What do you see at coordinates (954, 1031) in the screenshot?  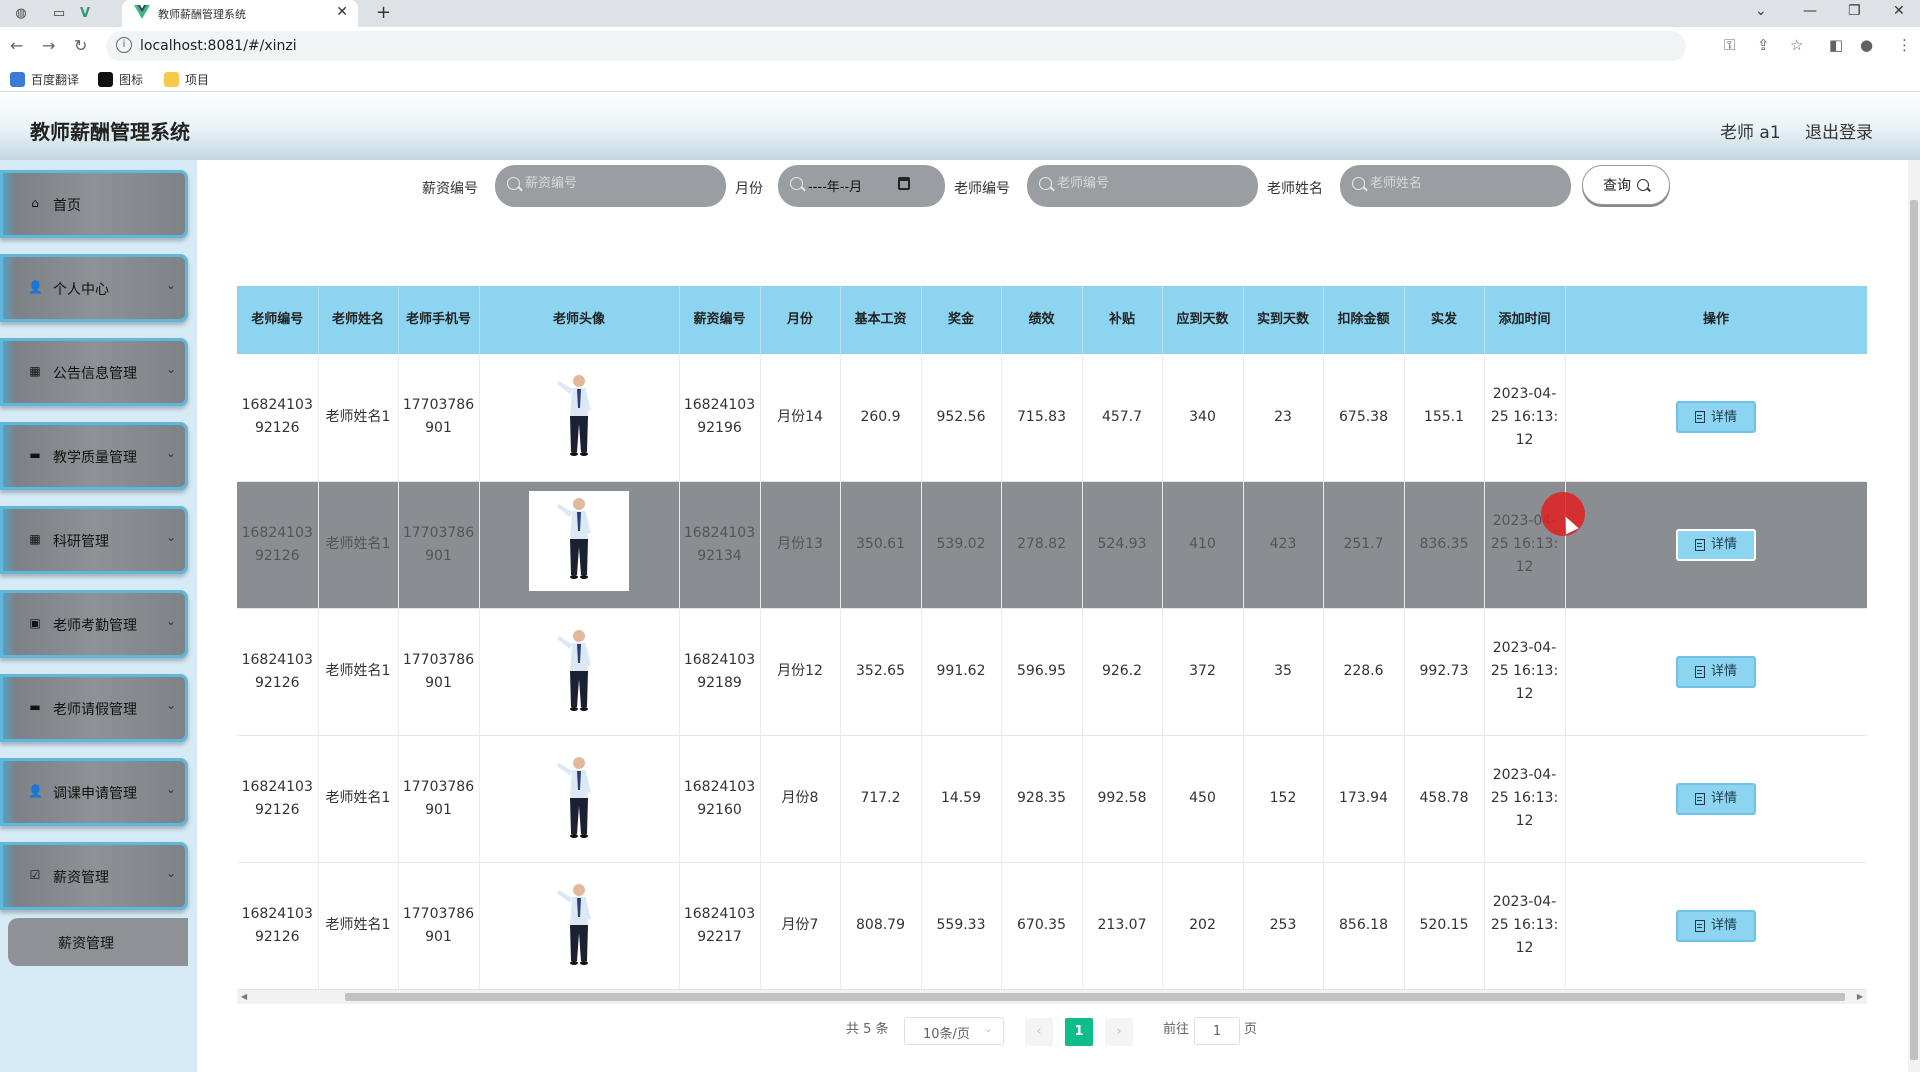 I see `page-size-select: 10条/页 ⌄` at bounding box center [954, 1031].